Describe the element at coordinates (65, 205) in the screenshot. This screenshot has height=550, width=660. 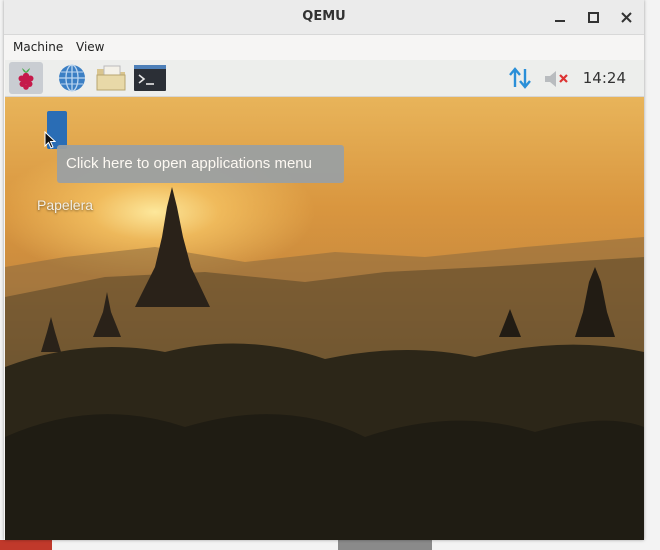
I see `trash-label: Papelera` at that location.